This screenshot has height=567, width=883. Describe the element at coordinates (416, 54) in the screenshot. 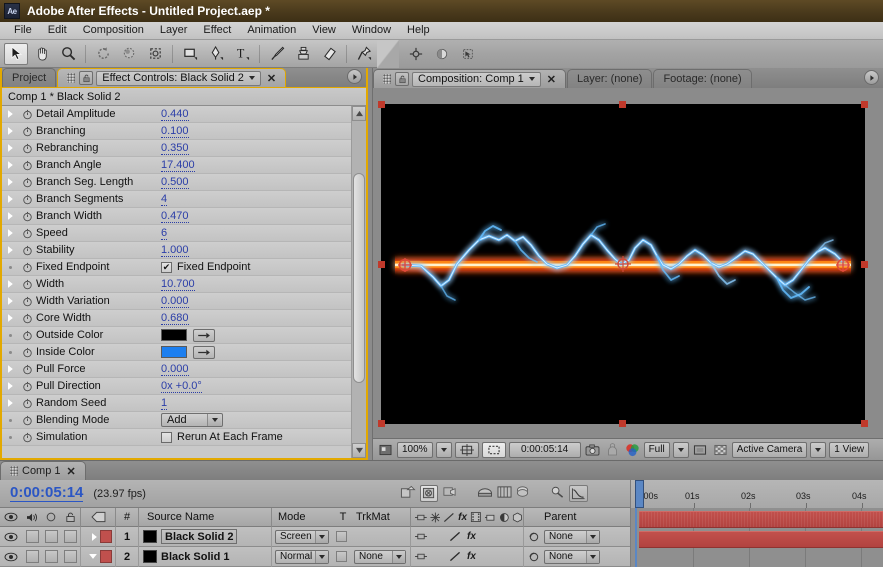

I see `anchor-point-tool` at that location.